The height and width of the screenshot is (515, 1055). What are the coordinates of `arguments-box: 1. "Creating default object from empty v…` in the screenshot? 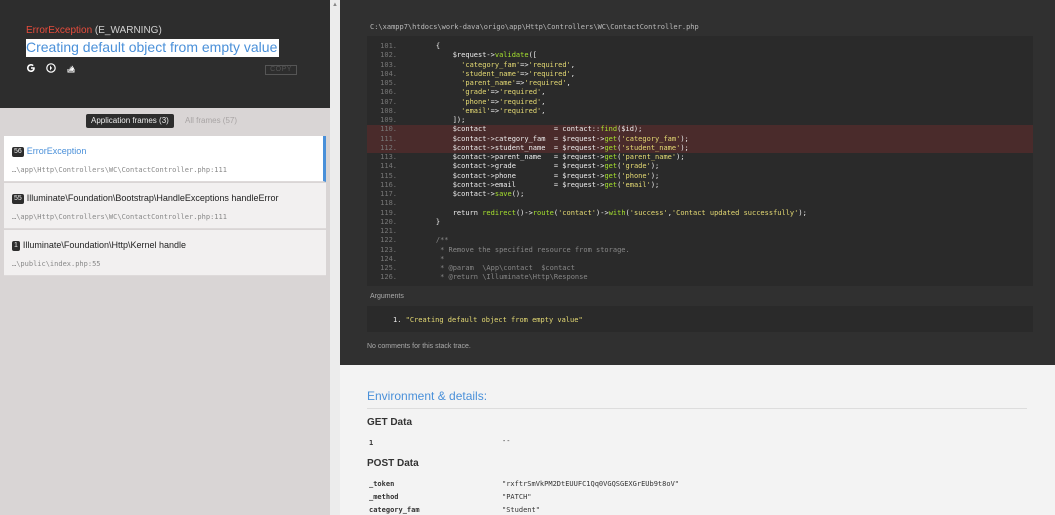 It's located at (700, 319).